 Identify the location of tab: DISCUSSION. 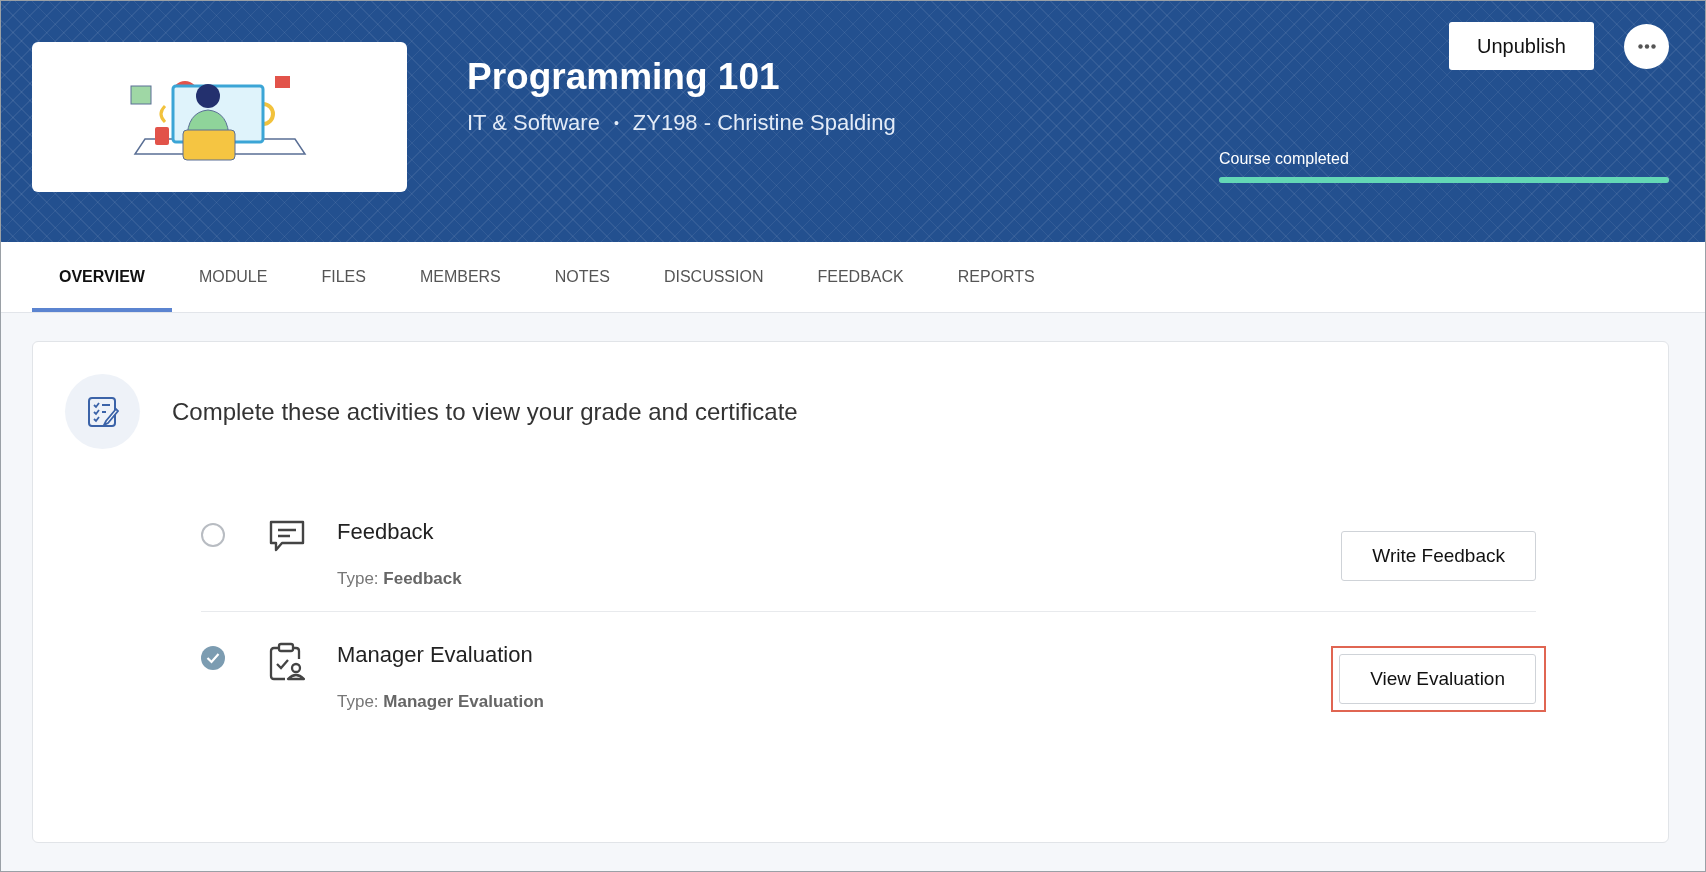
(713, 277).